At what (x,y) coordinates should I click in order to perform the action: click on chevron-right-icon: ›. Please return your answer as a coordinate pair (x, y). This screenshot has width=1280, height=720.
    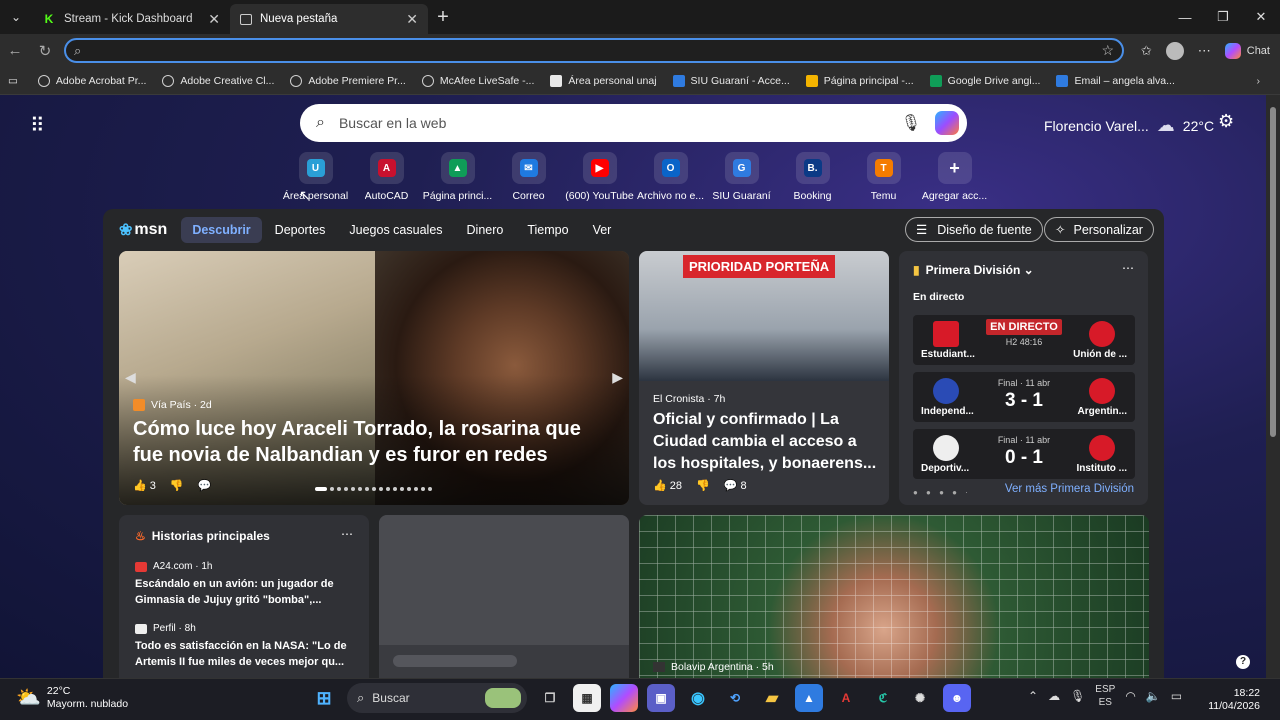
    Looking at the image, I should click on (1259, 81).